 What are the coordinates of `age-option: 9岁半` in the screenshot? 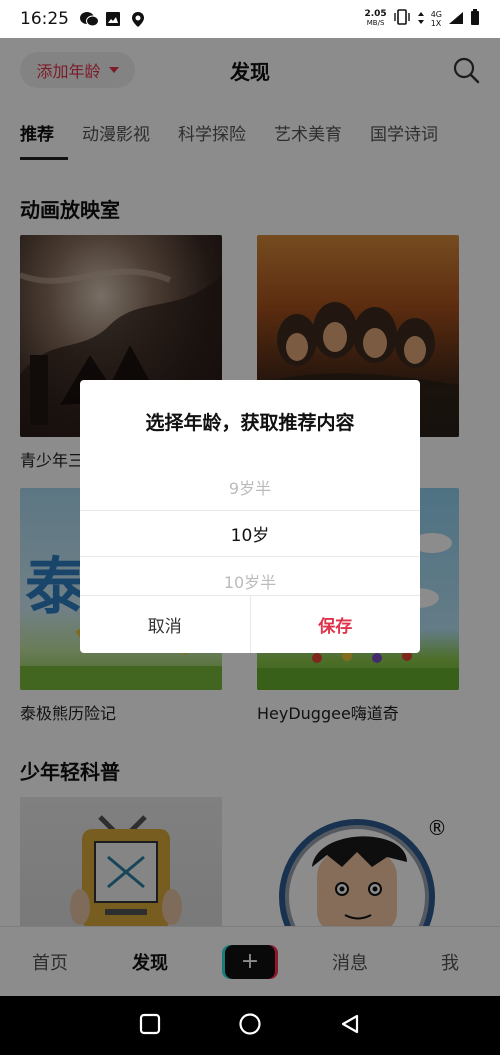 It's located at (250, 486).